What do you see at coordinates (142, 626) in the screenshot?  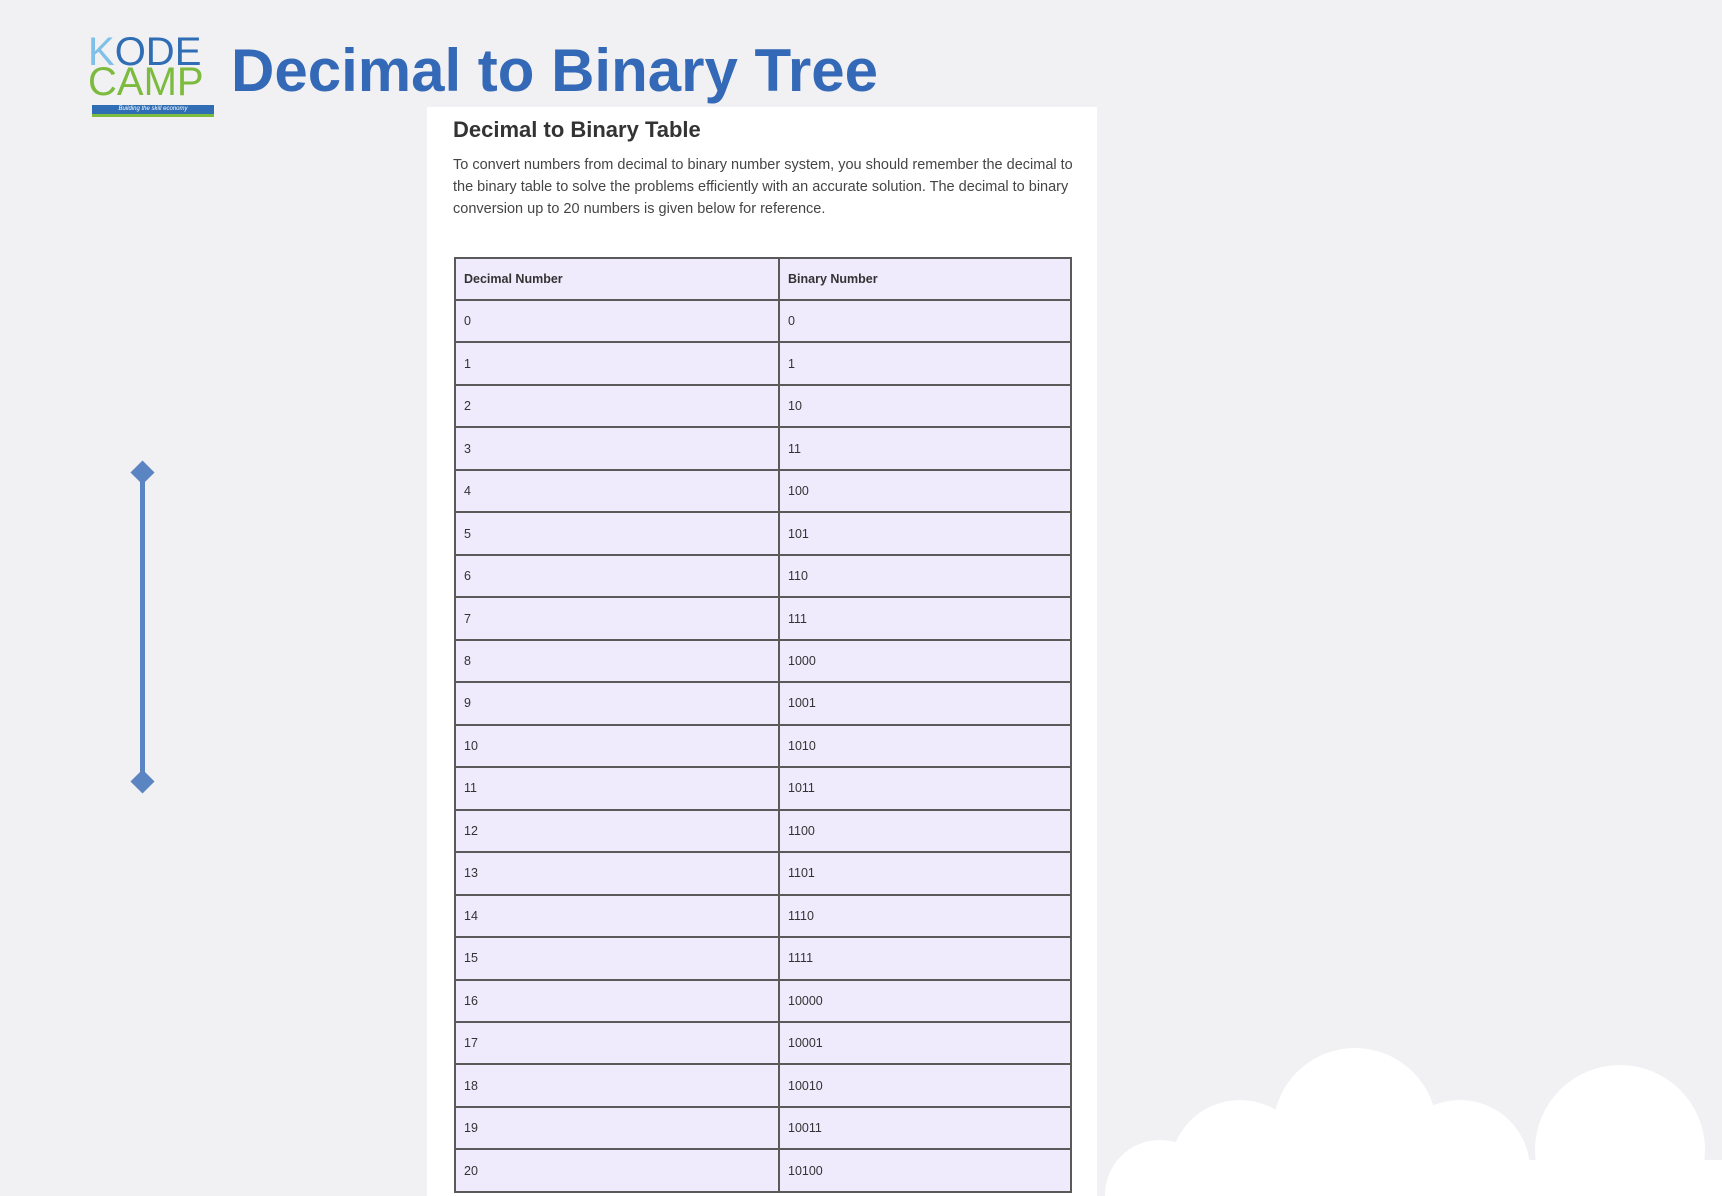 I see `timeline-line` at bounding box center [142, 626].